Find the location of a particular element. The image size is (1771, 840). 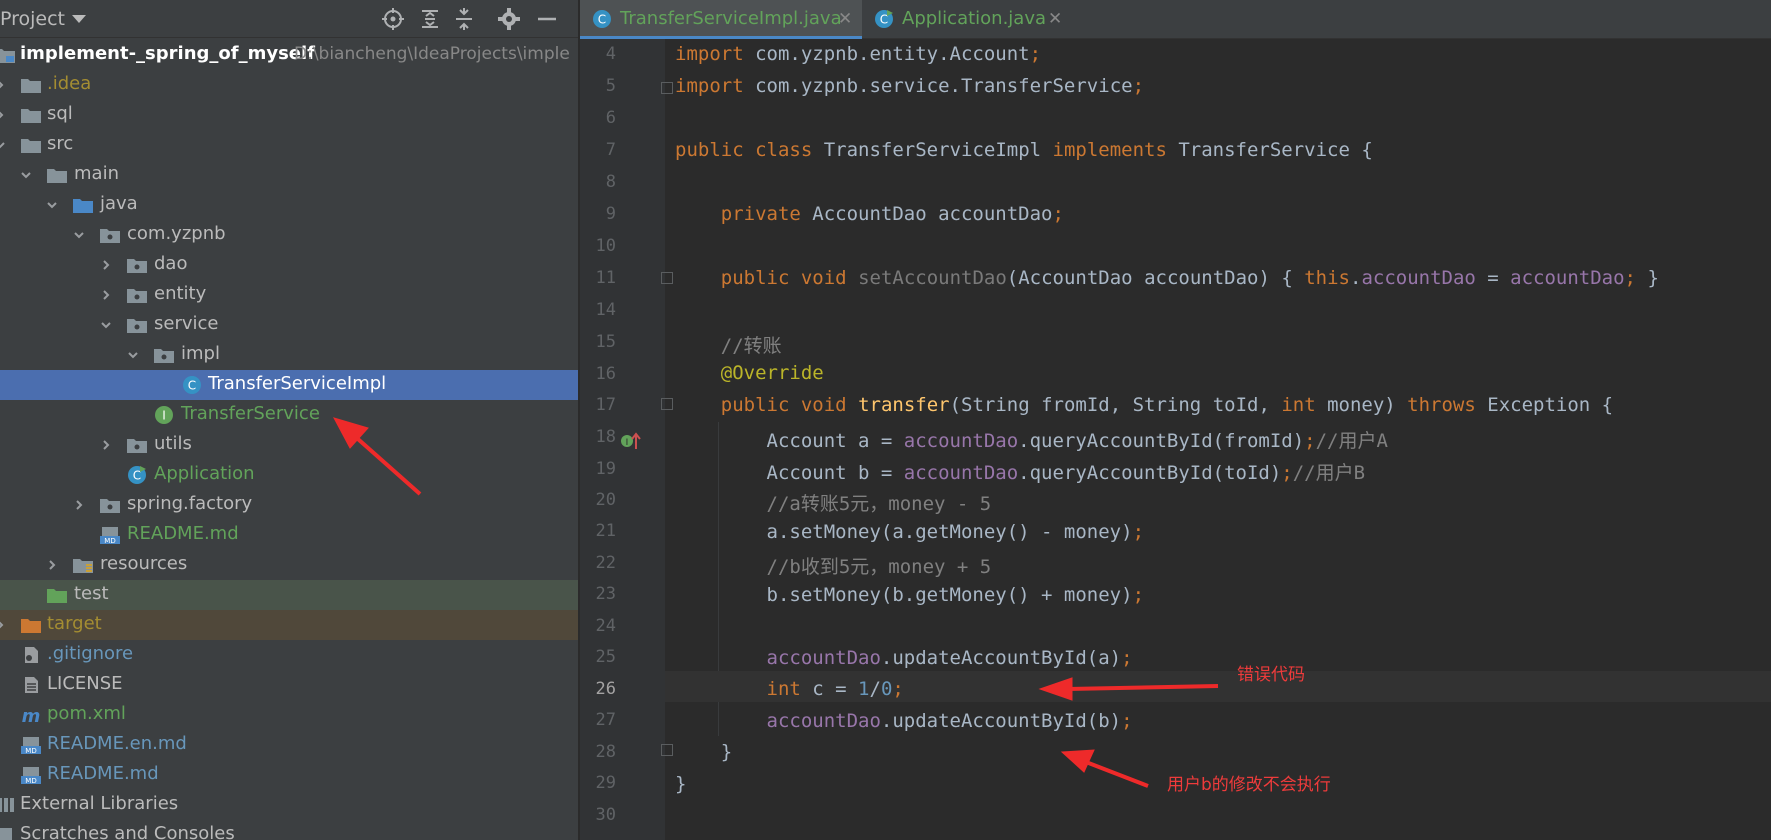

tree-item-utils: utils is located at coordinates (289, 445).